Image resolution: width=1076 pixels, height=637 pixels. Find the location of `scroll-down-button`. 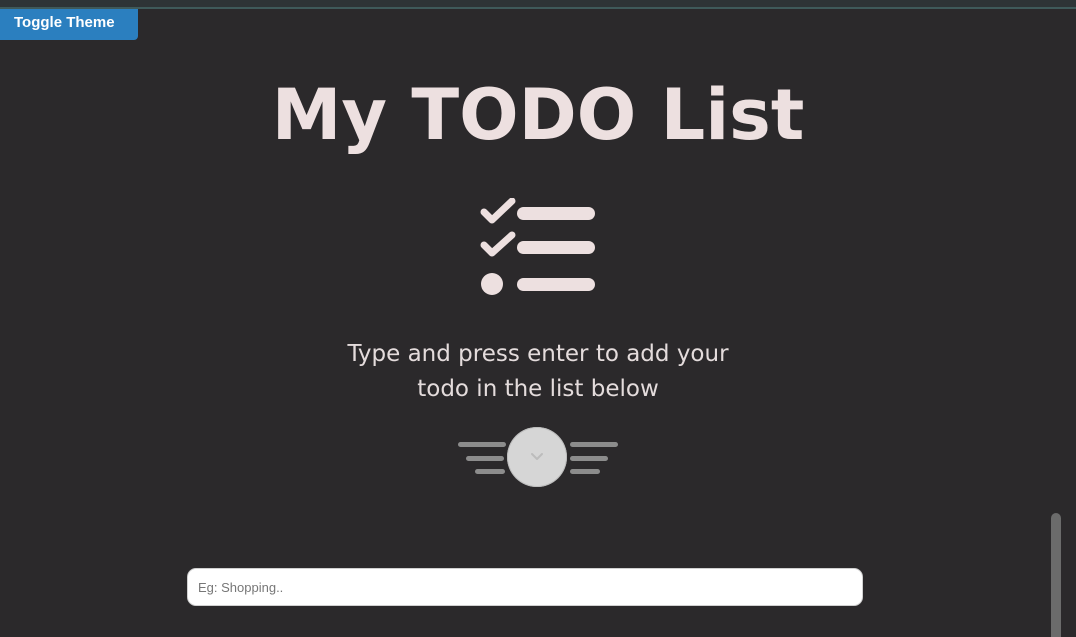

scroll-down-button is located at coordinates (537, 457).